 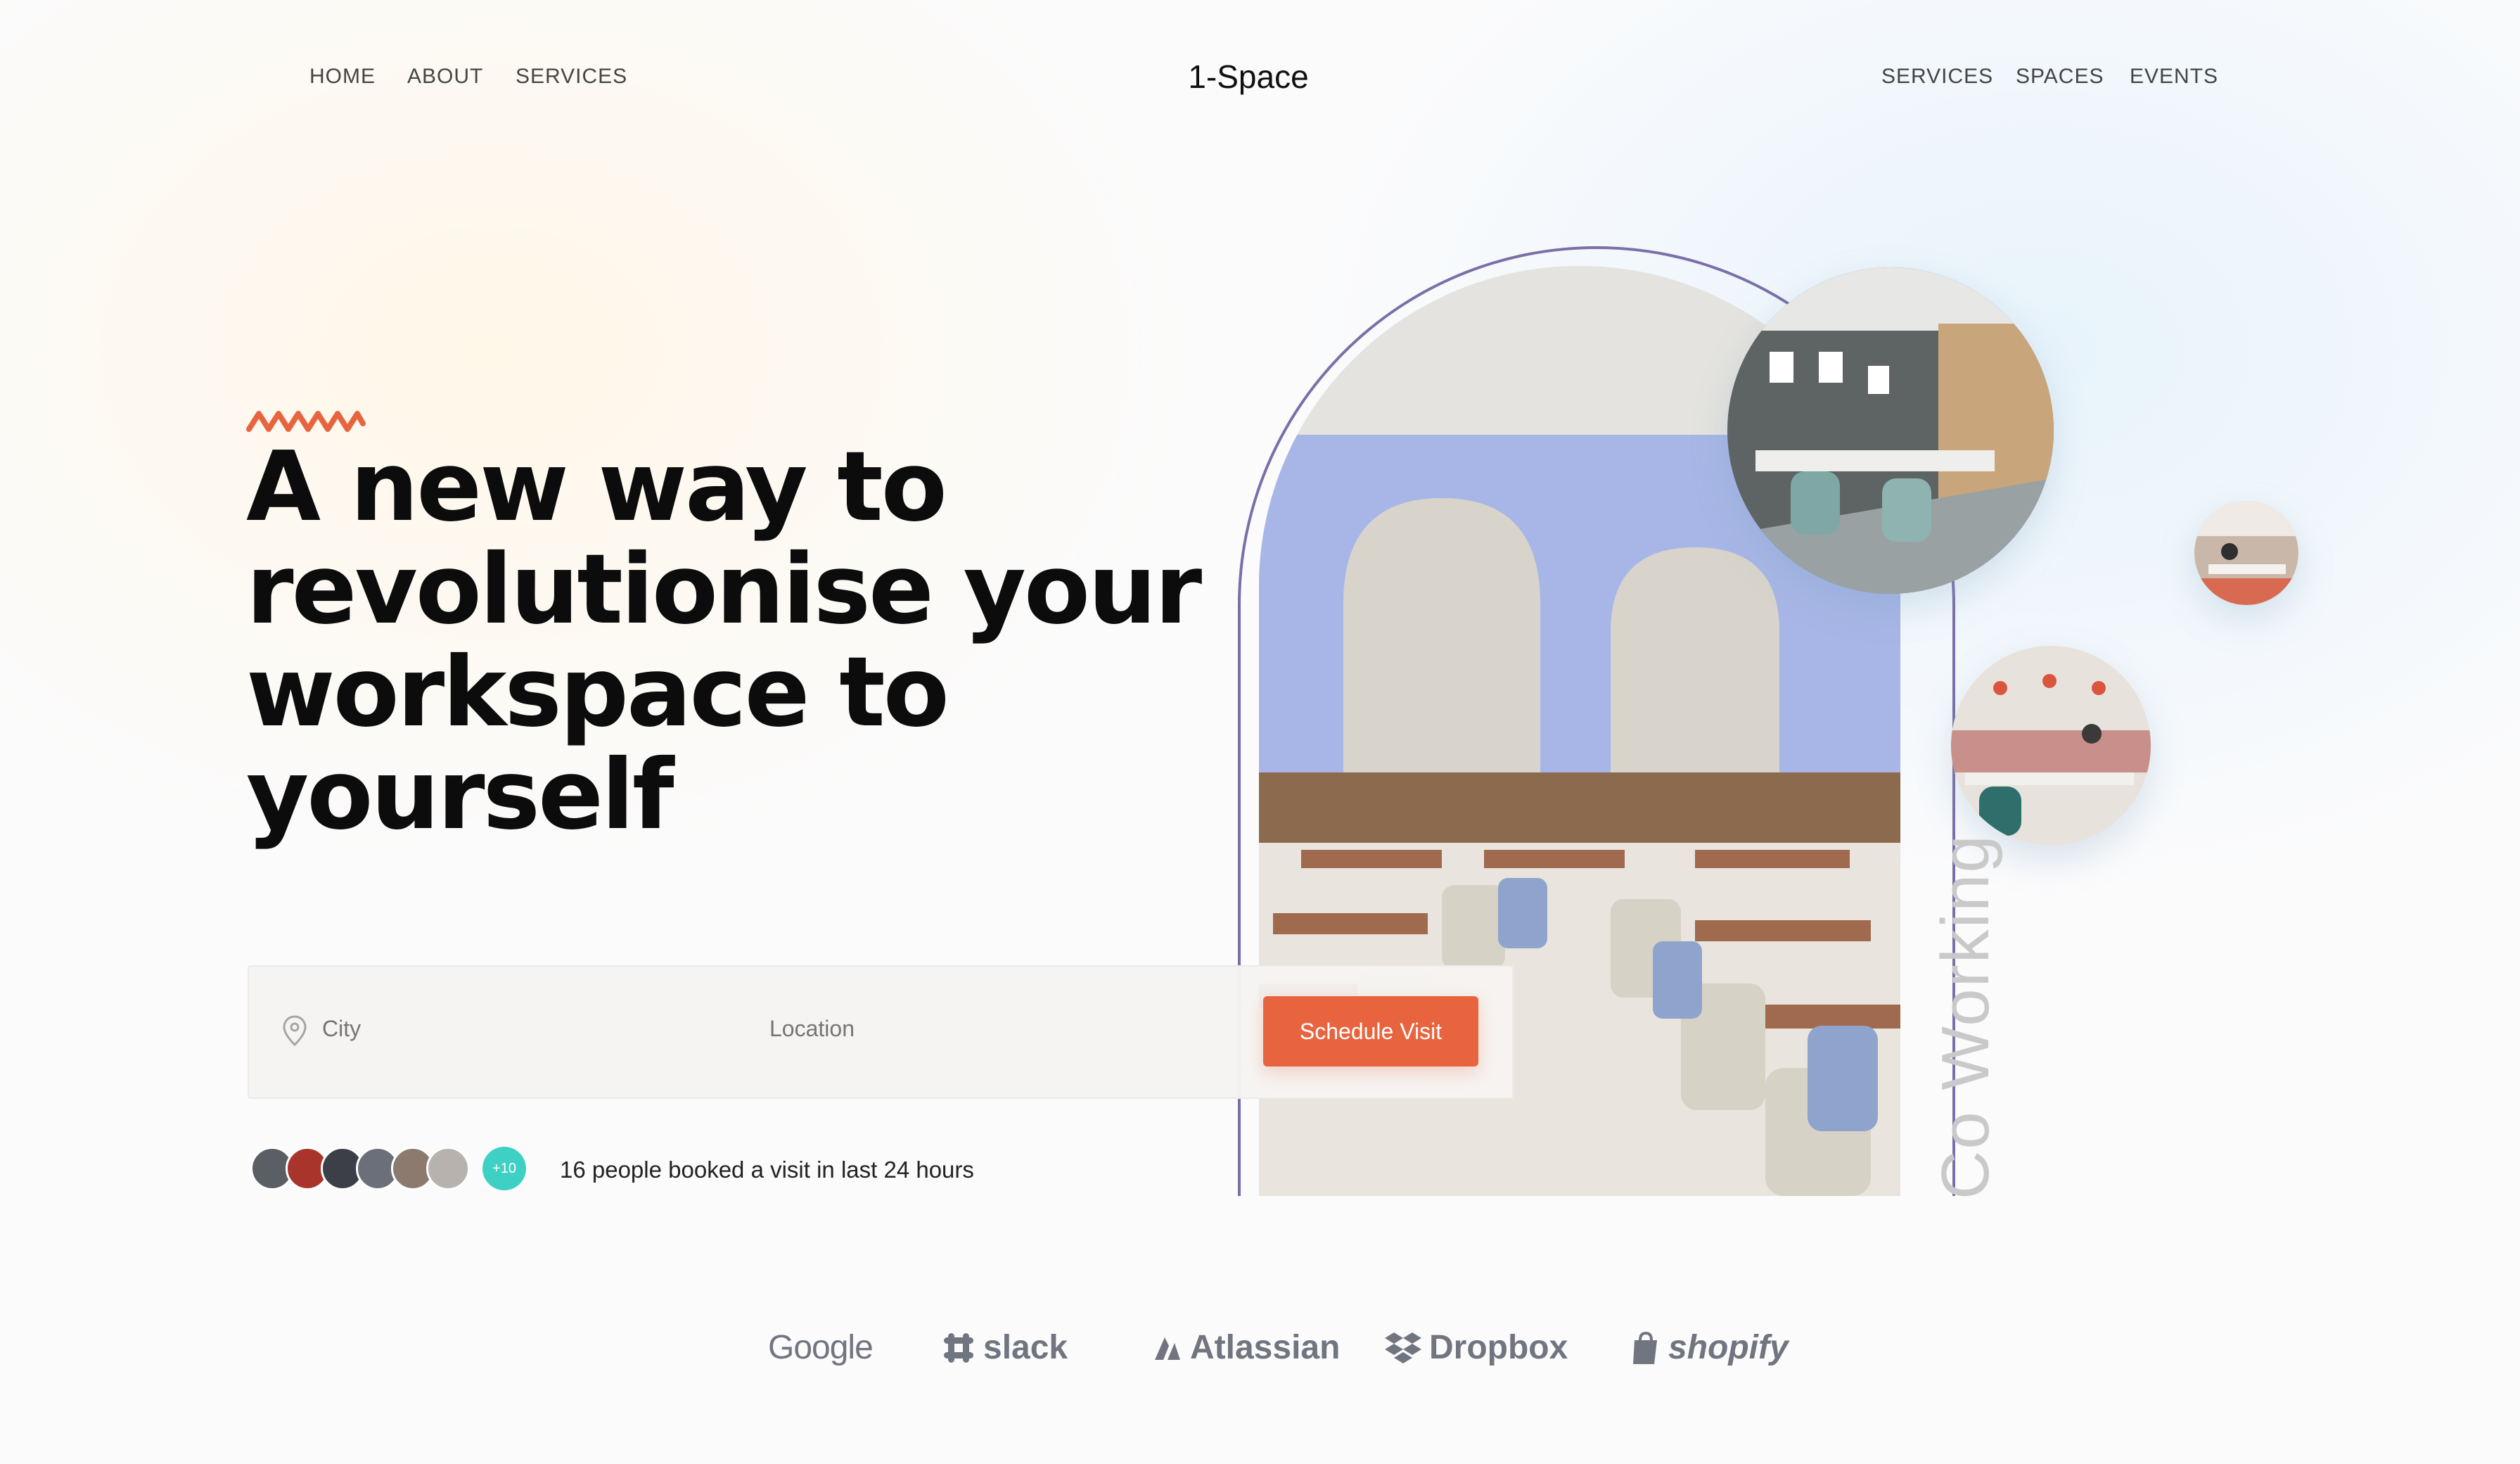 What do you see at coordinates (1890, 430) in the screenshot?
I see `office-photo-circle` at bounding box center [1890, 430].